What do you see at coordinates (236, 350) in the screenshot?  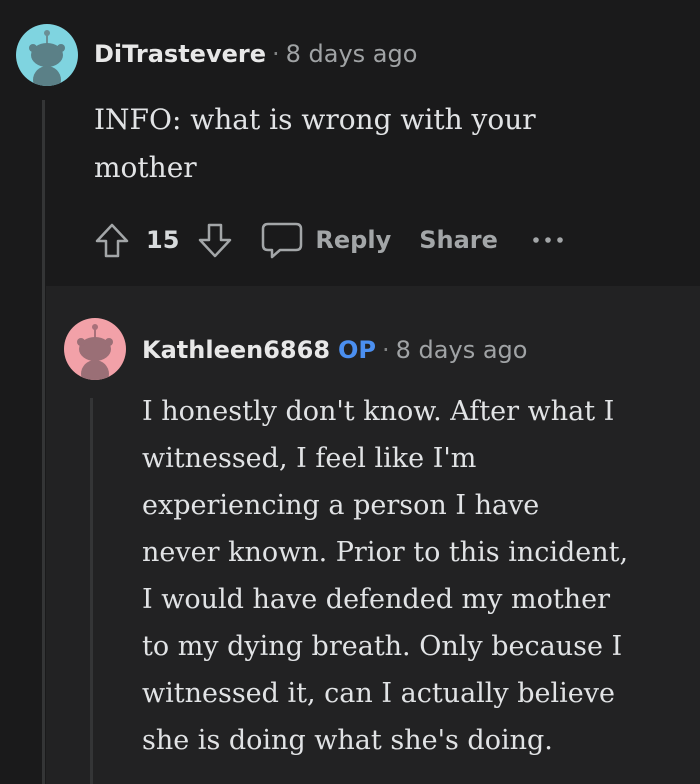 I see `username: Kathleen6868` at bounding box center [236, 350].